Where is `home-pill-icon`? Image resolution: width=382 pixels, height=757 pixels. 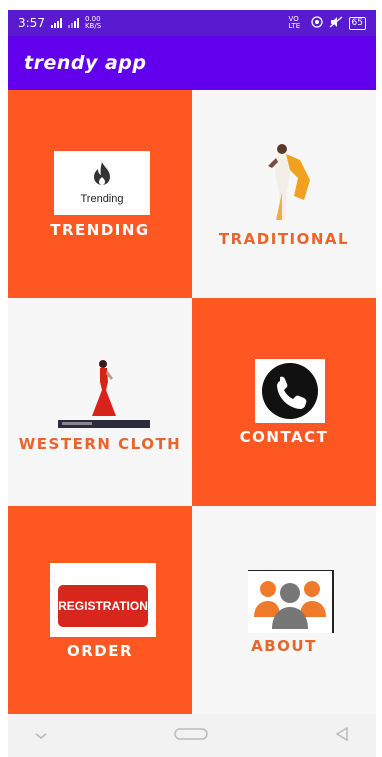 home-pill-icon is located at coordinates (191, 735).